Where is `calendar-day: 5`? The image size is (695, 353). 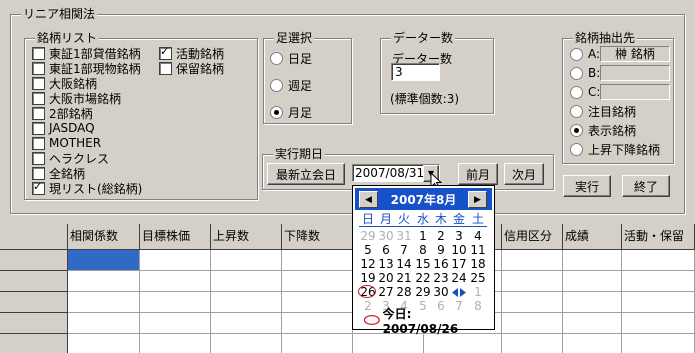
calendar-day: 5 is located at coordinates (368, 250).